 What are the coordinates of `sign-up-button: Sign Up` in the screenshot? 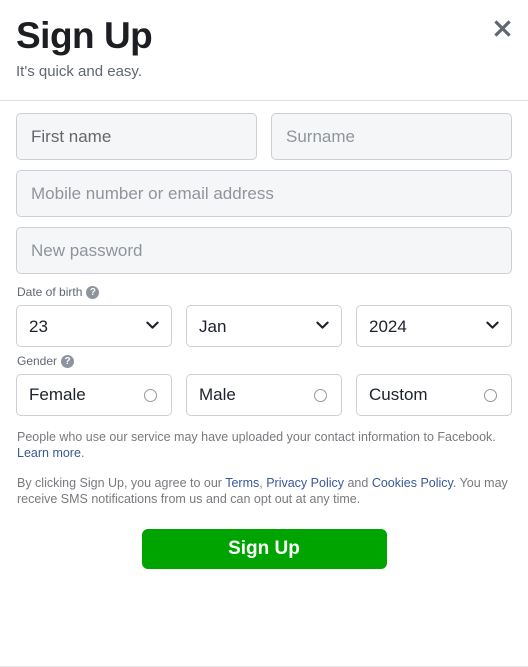 It's located at (264, 549).